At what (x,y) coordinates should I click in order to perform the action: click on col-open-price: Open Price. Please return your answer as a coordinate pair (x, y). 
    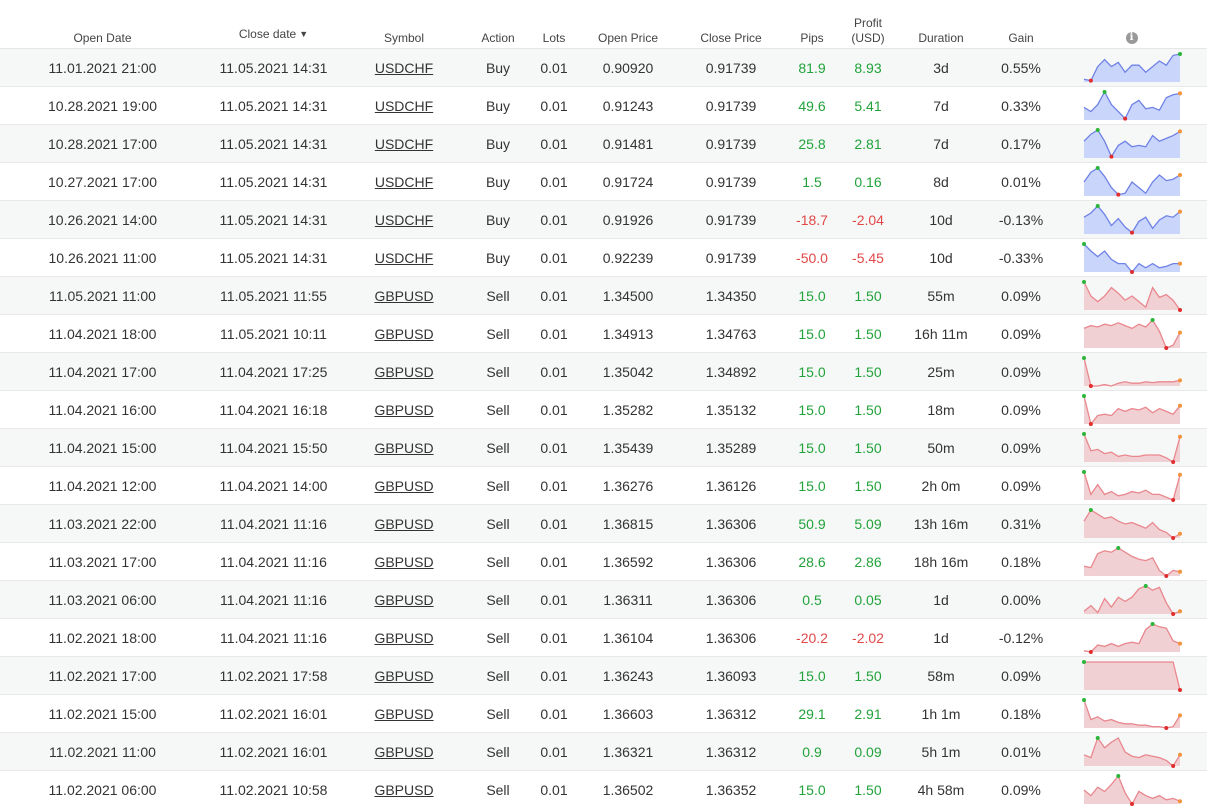
    Looking at the image, I should click on (628, 24).